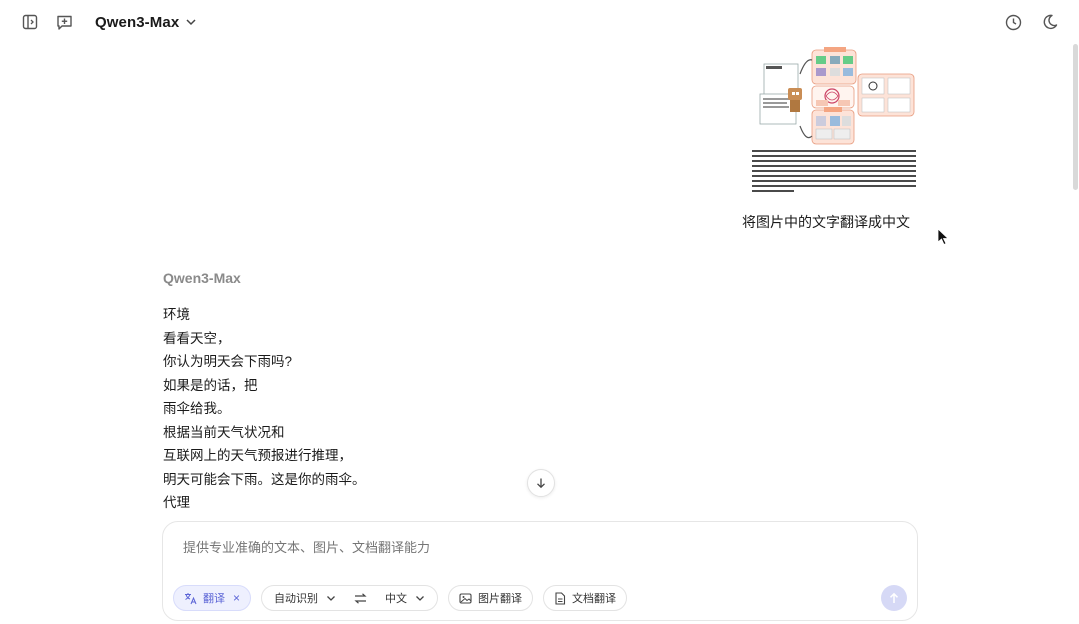 The image size is (1079, 624). What do you see at coordinates (64, 22) in the screenshot?
I see `new-chat-icon` at bounding box center [64, 22].